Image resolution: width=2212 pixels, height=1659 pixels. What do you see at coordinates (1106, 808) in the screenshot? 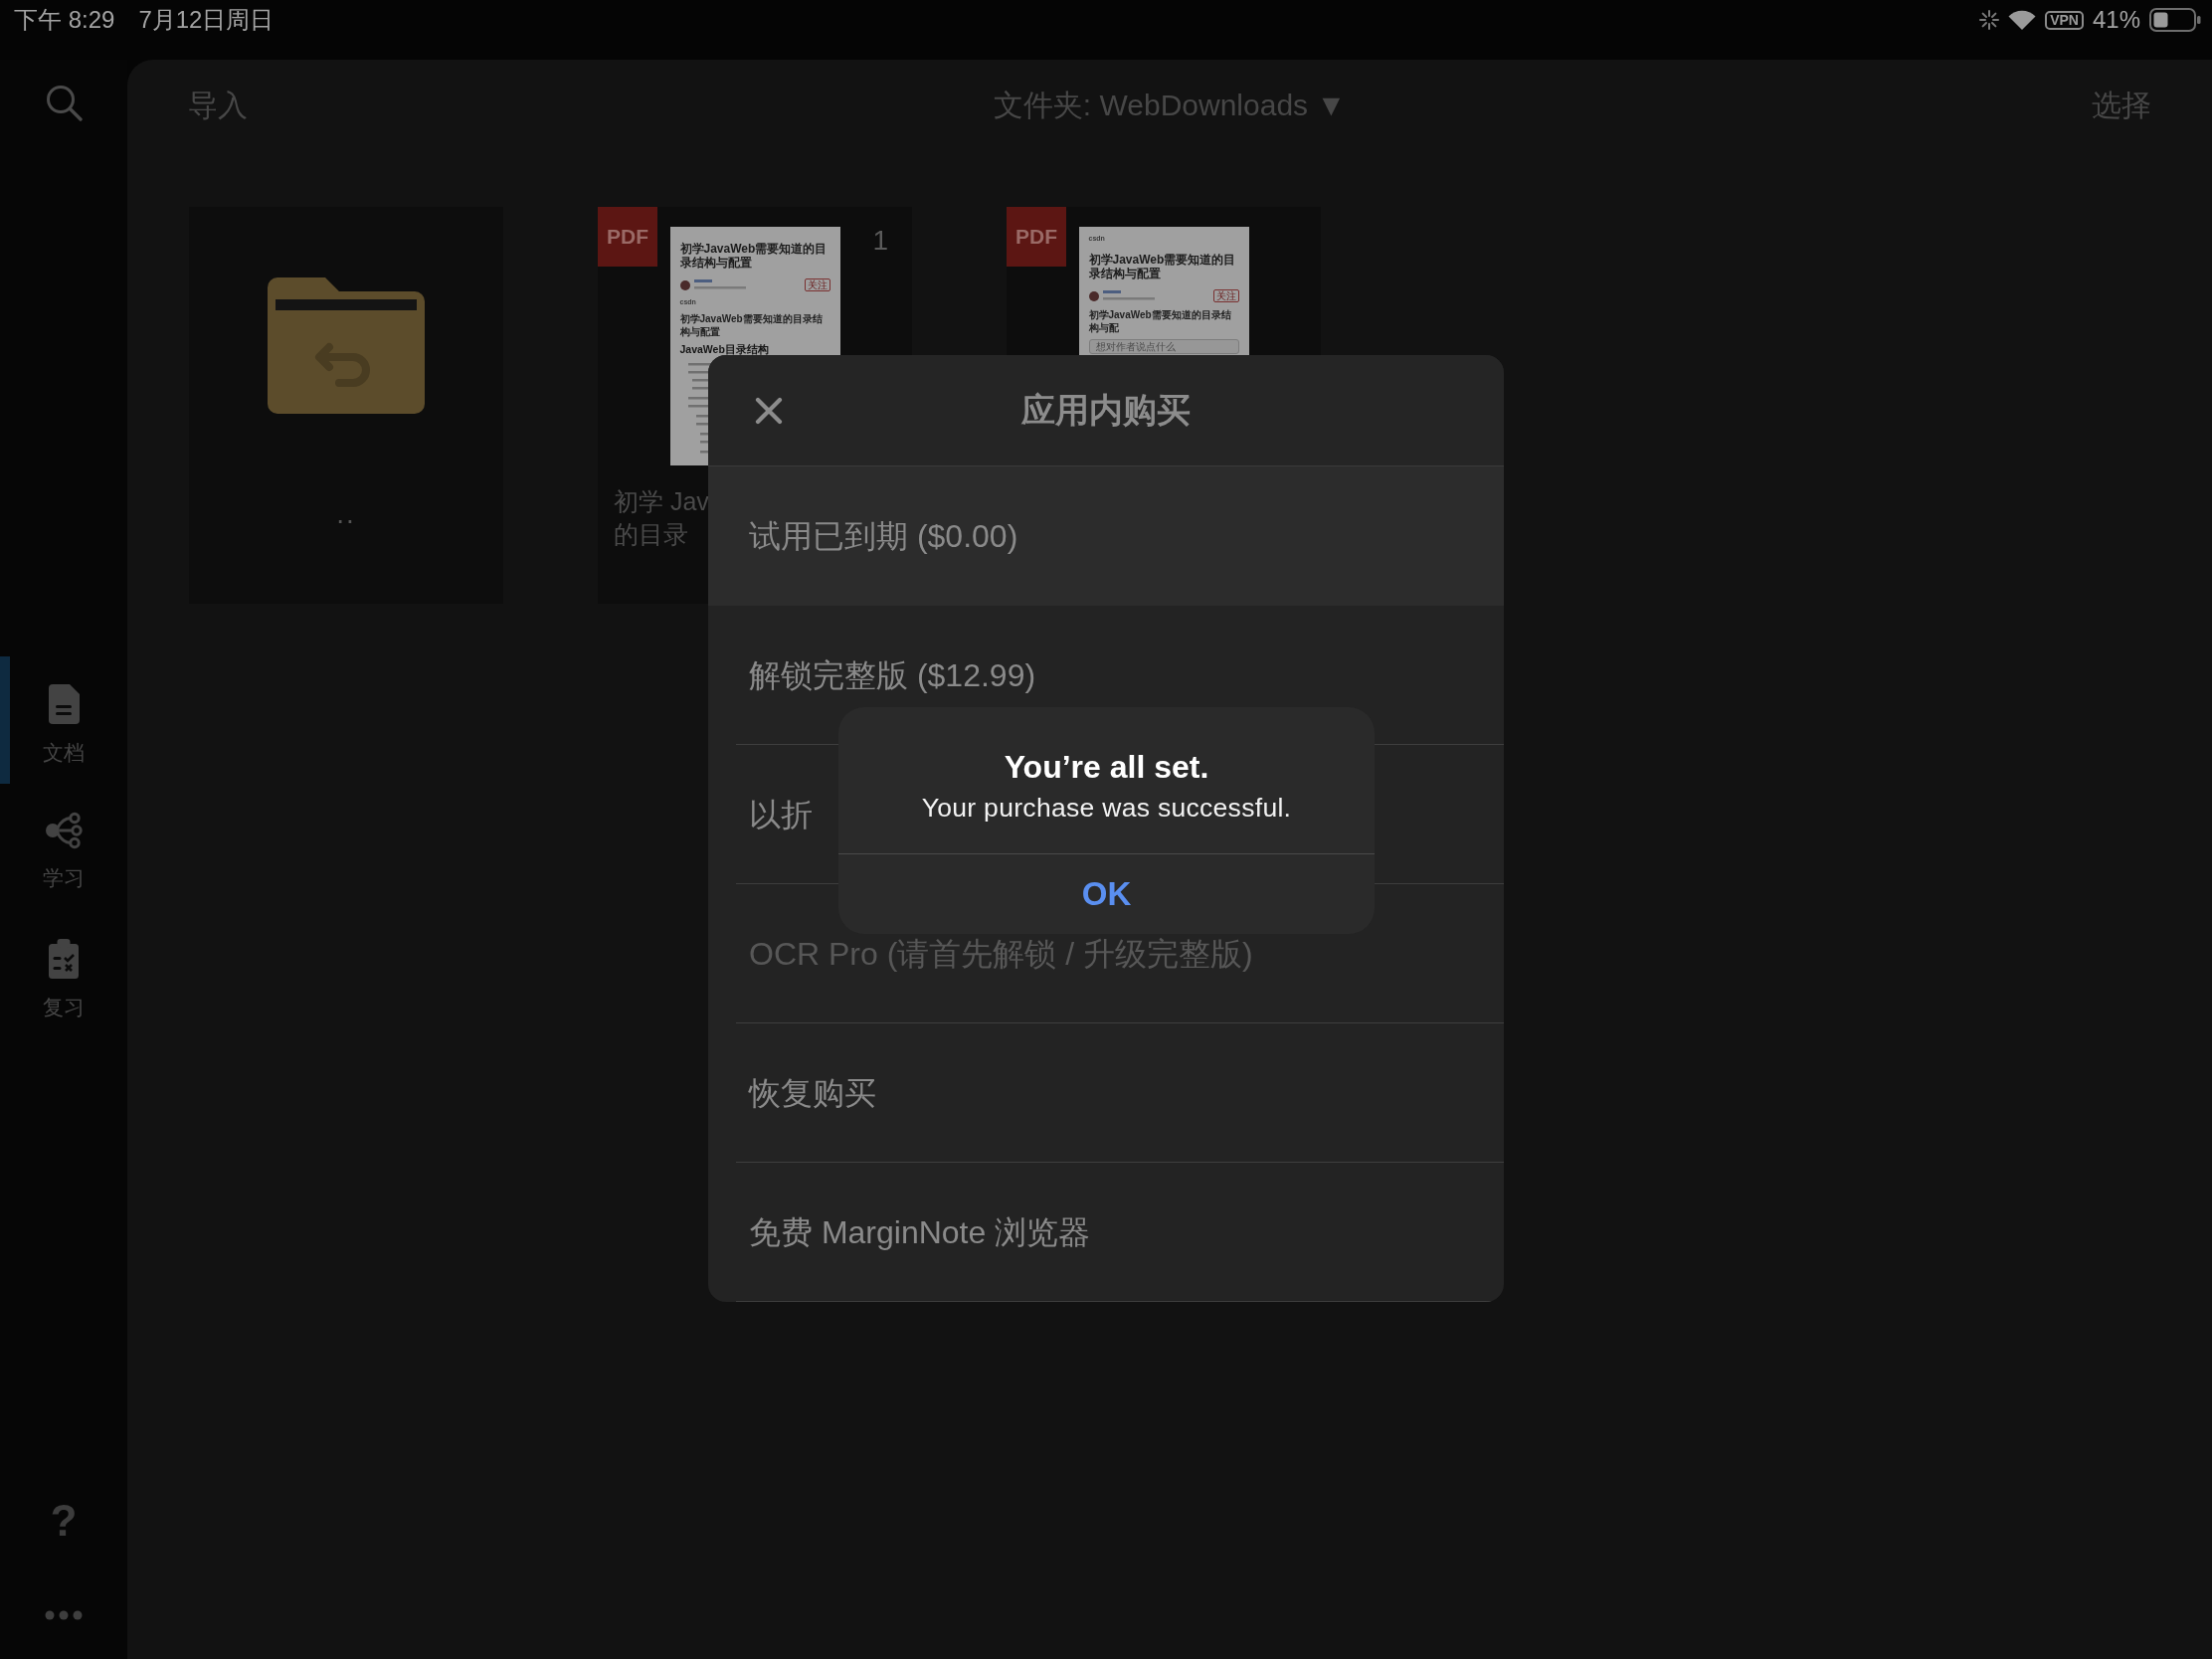
I see `alert-message: Your purchase was successful.` at bounding box center [1106, 808].